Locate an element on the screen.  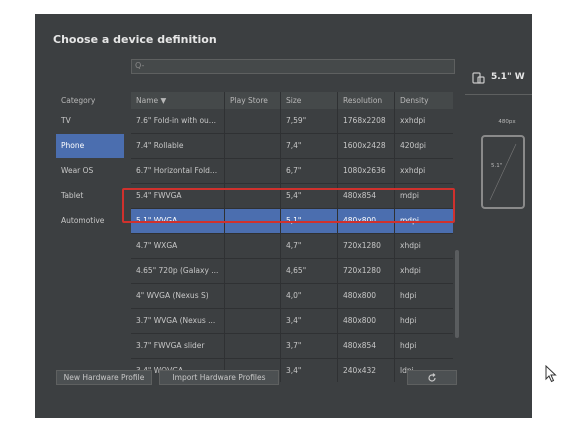
column-play-store: Play Store is located at coordinates (253, 100).